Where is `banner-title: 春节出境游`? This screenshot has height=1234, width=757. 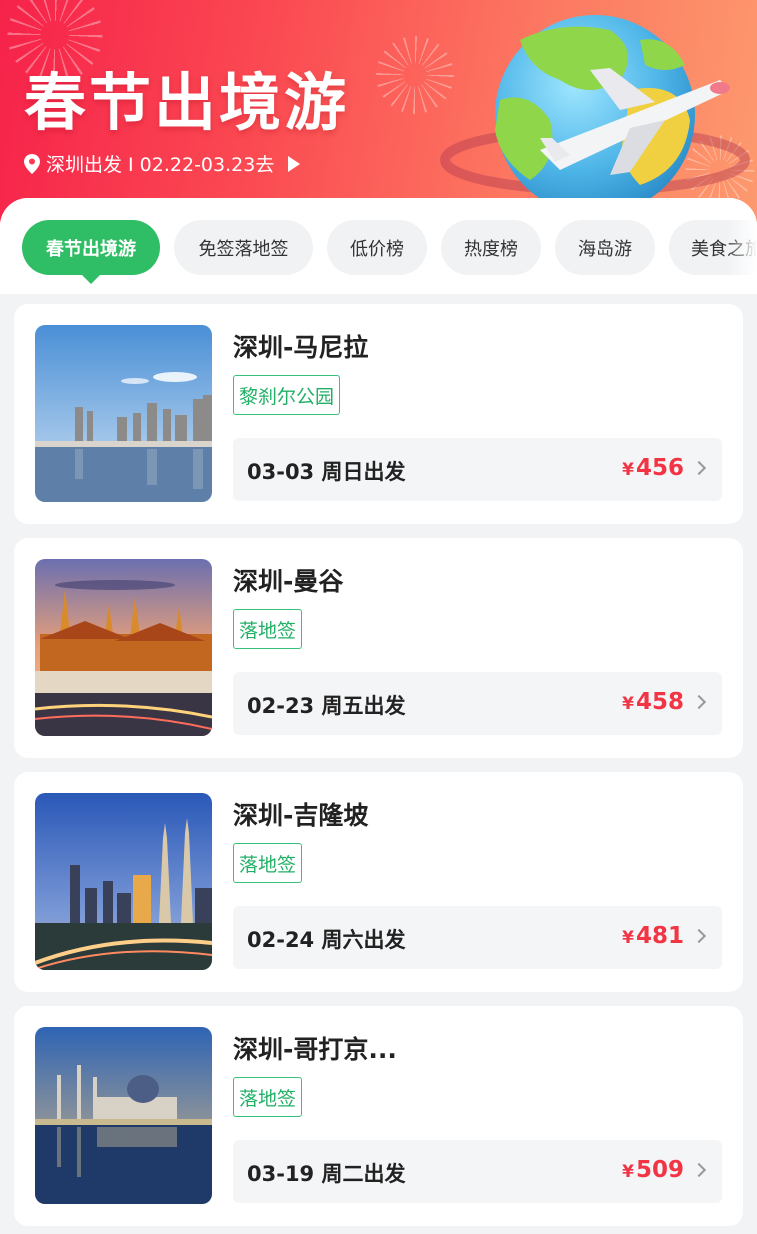 banner-title: 春节出境游 is located at coordinates (187, 102).